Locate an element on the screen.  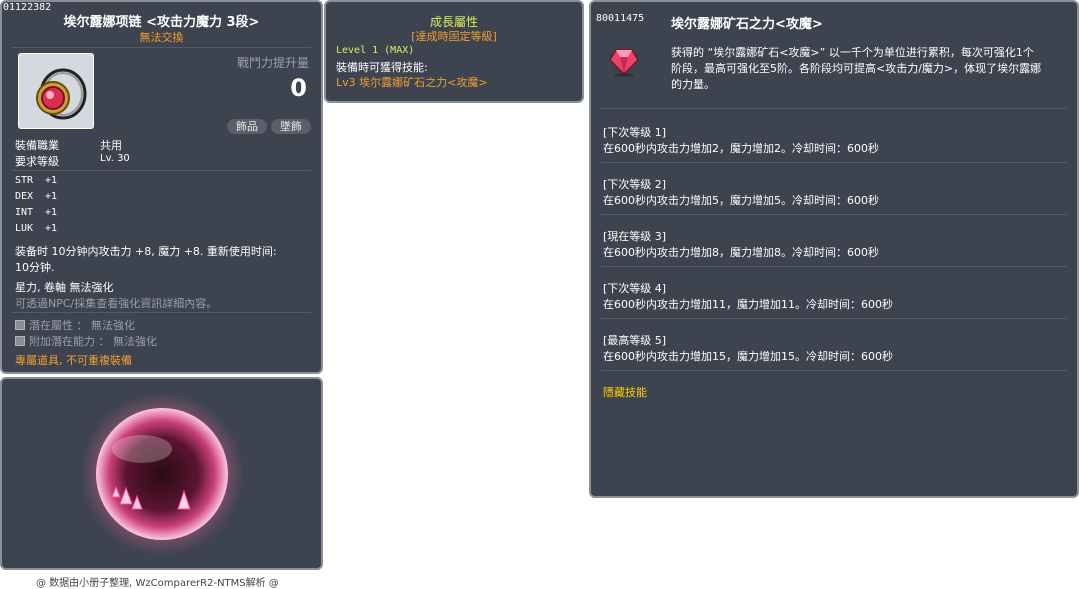
red-gem-icon is located at coordinates (624, 63).